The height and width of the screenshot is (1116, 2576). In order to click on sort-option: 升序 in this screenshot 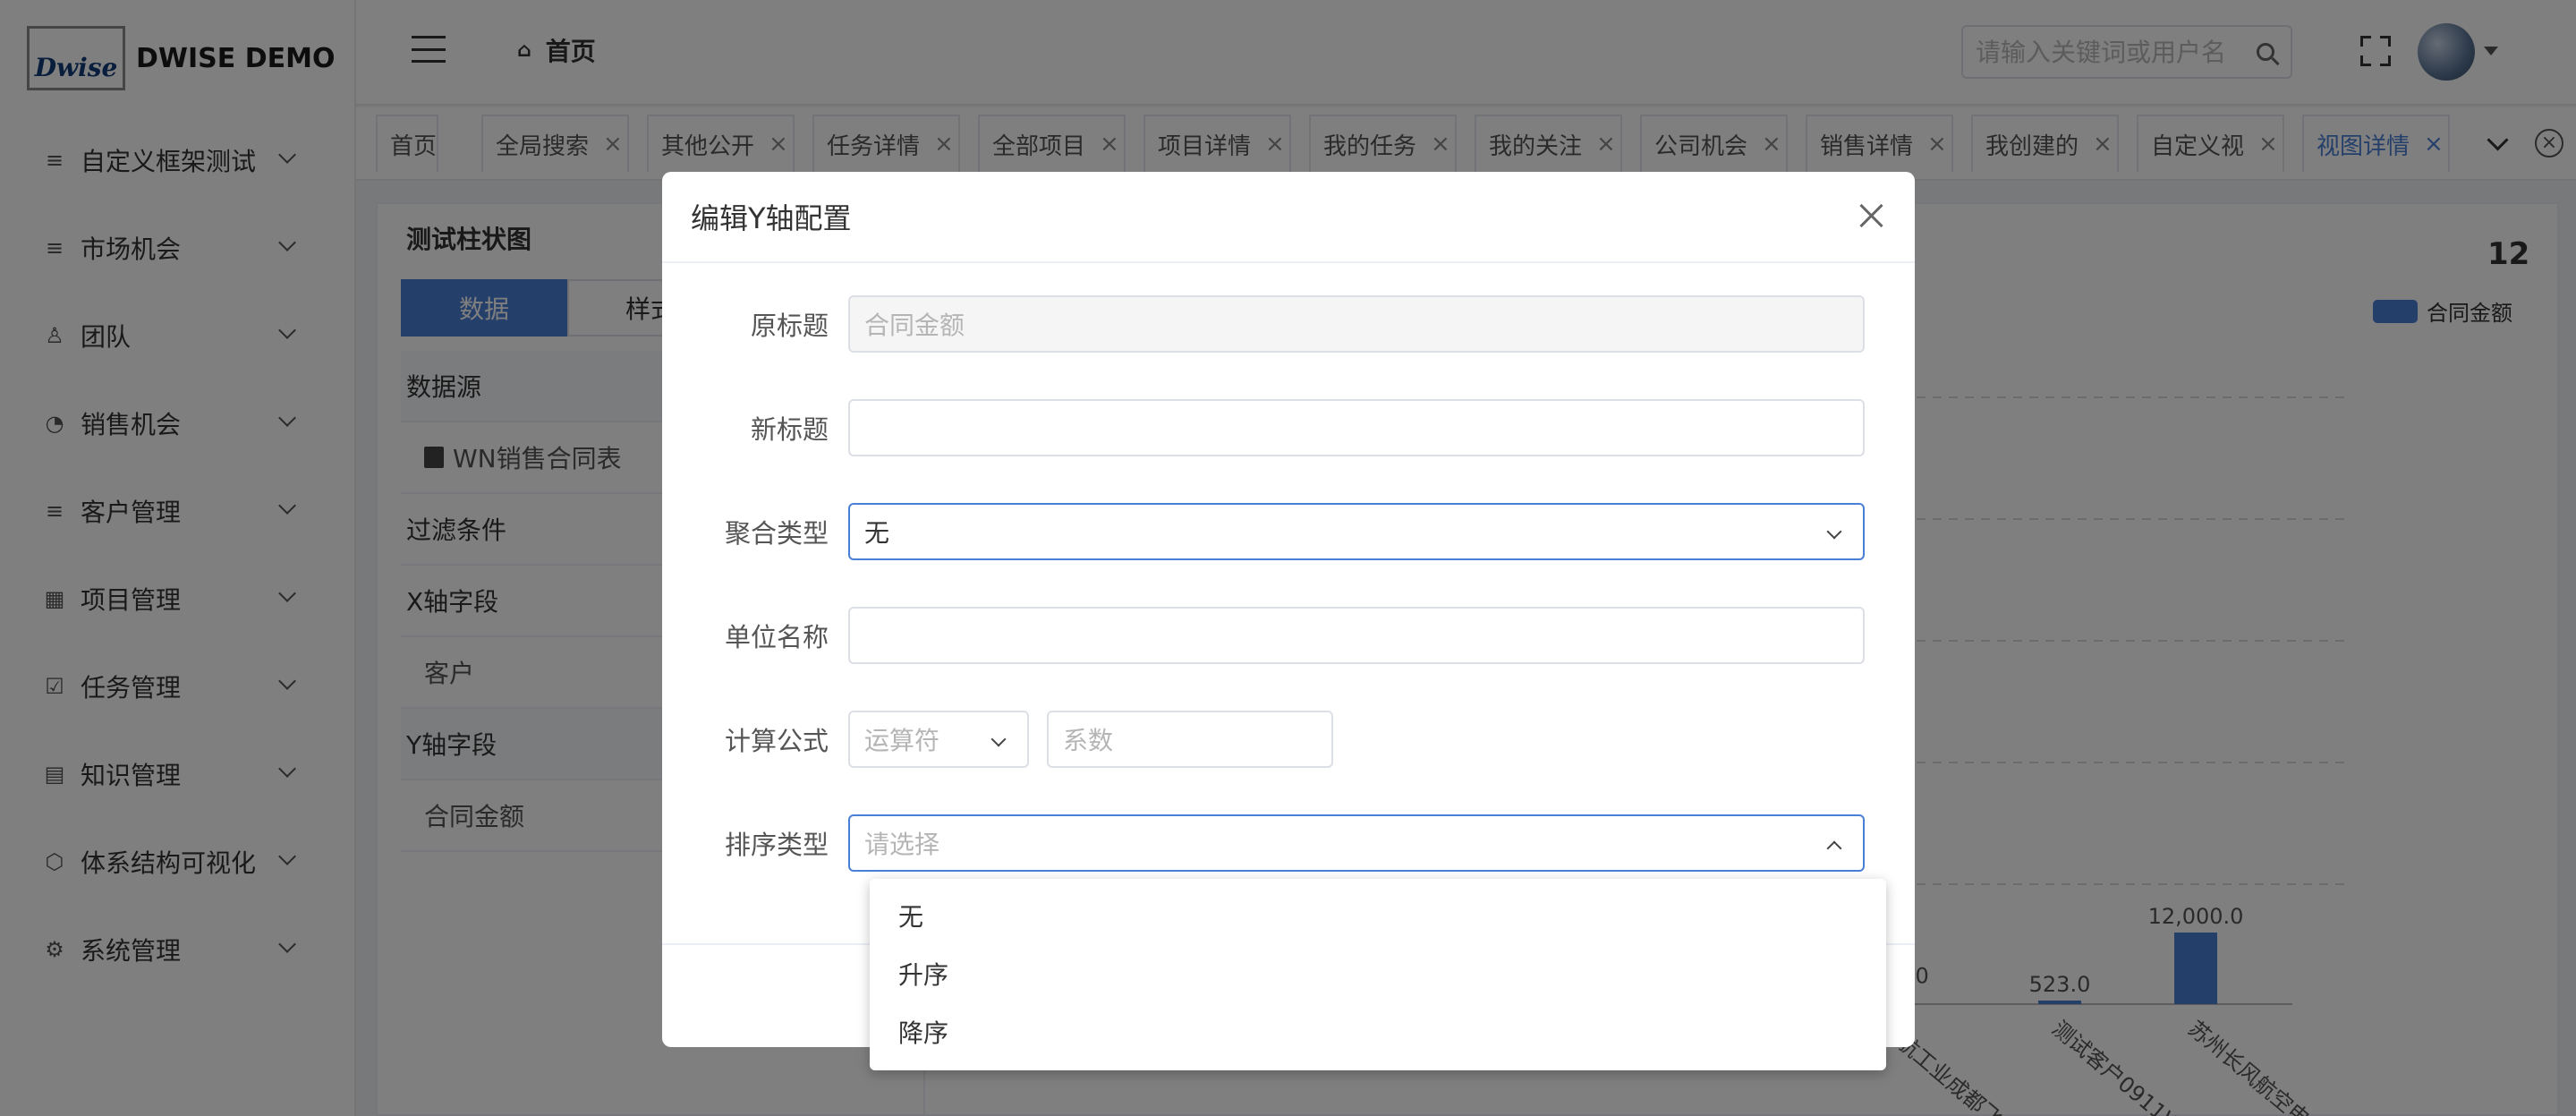, I will do `click(1378, 973)`.